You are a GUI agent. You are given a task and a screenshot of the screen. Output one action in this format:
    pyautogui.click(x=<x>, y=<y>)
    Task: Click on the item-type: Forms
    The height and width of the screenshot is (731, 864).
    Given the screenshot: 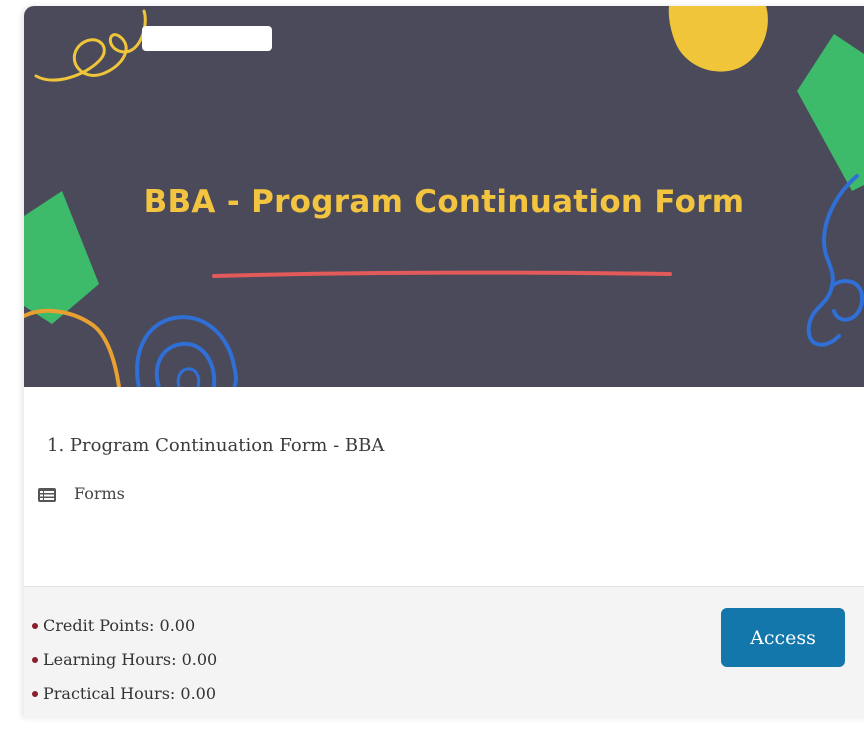 What is the action you would take?
    pyautogui.click(x=81, y=493)
    